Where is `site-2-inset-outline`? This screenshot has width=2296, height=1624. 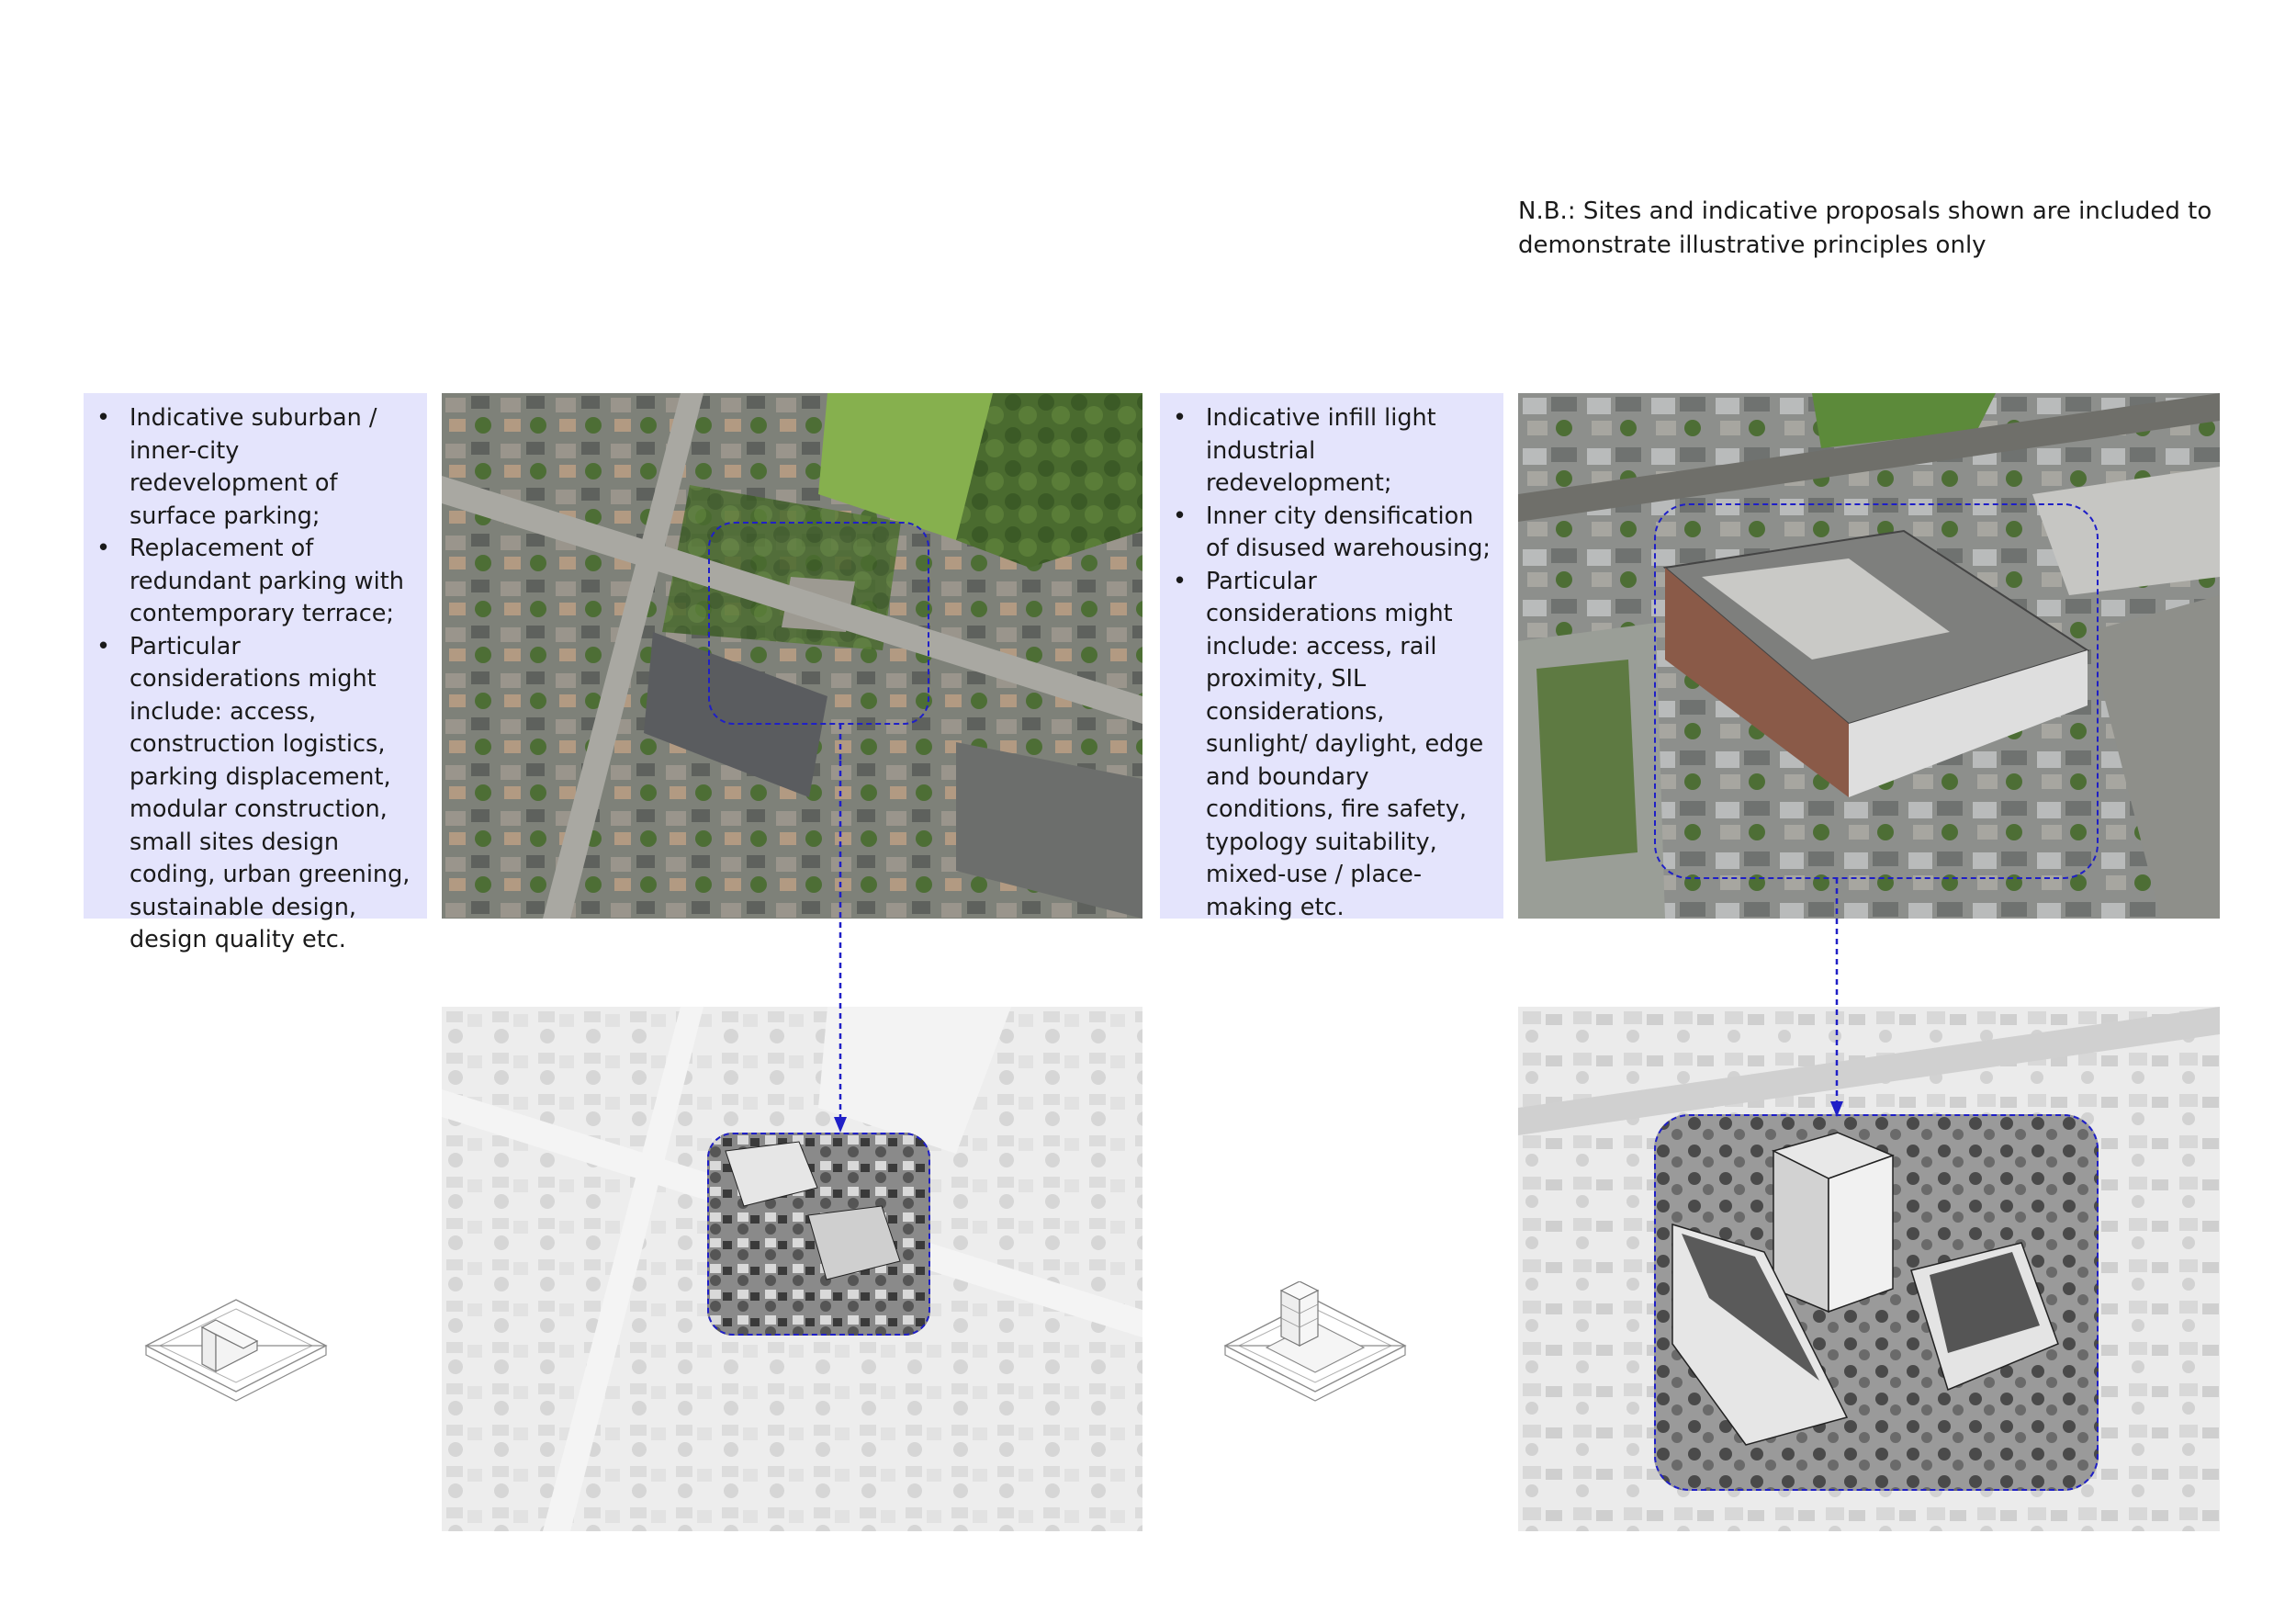 site-2-inset-outline is located at coordinates (1876, 1302).